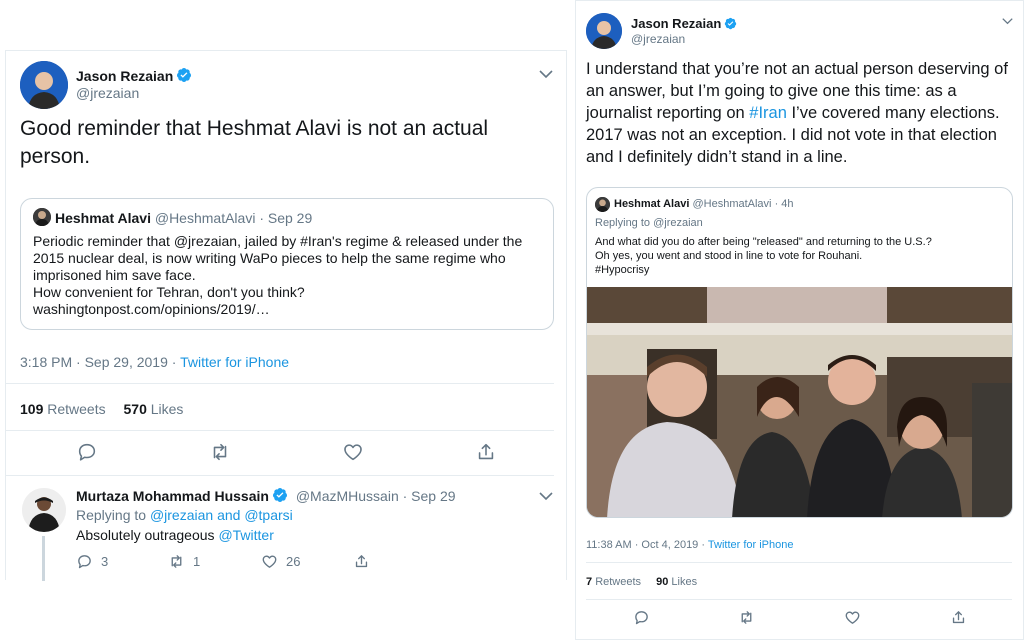 The image size is (1029, 640). I want to click on retweet-count: 1, so click(197, 561).